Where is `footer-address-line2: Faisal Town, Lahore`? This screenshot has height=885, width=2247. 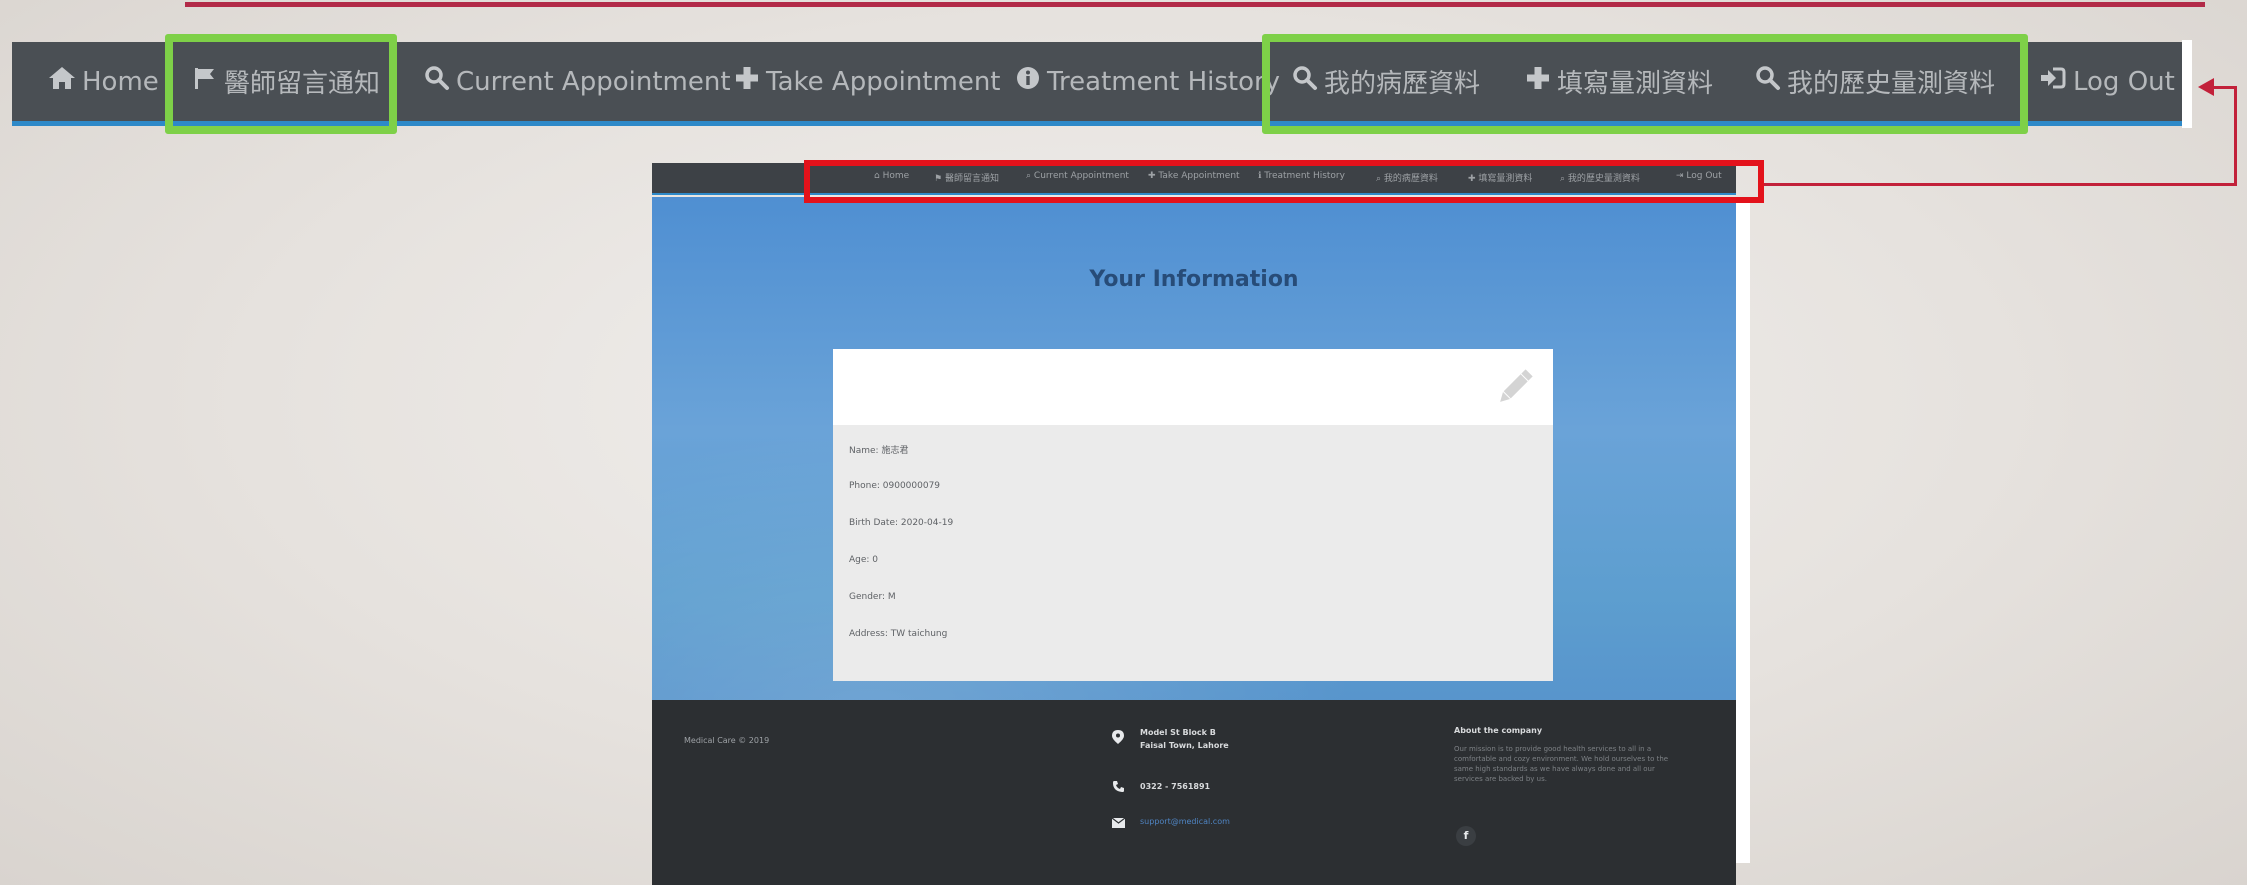 footer-address-line2: Faisal Town, Lahore is located at coordinates (1184, 745).